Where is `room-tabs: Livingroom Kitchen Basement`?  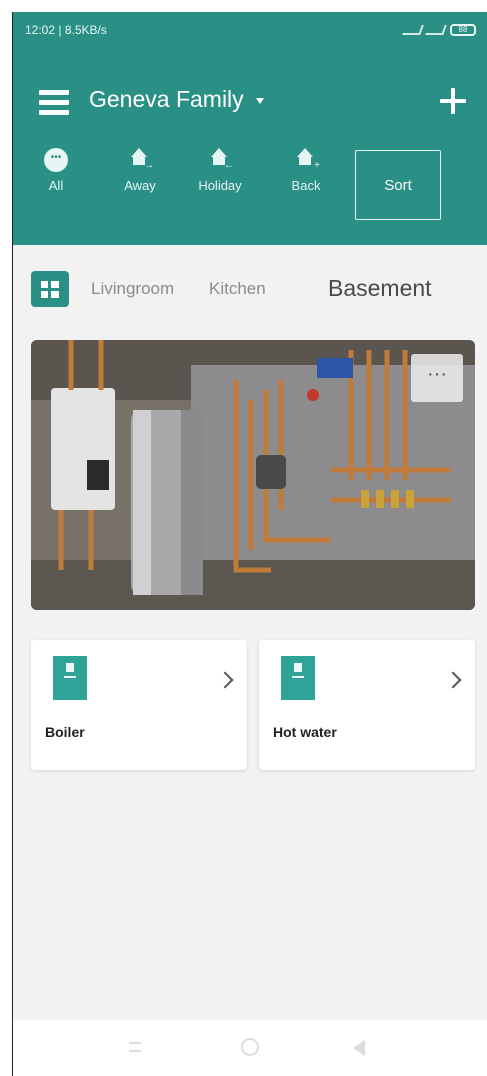
room-tabs: Livingroom Kitchen Basement is located at coordinates (250, 292).